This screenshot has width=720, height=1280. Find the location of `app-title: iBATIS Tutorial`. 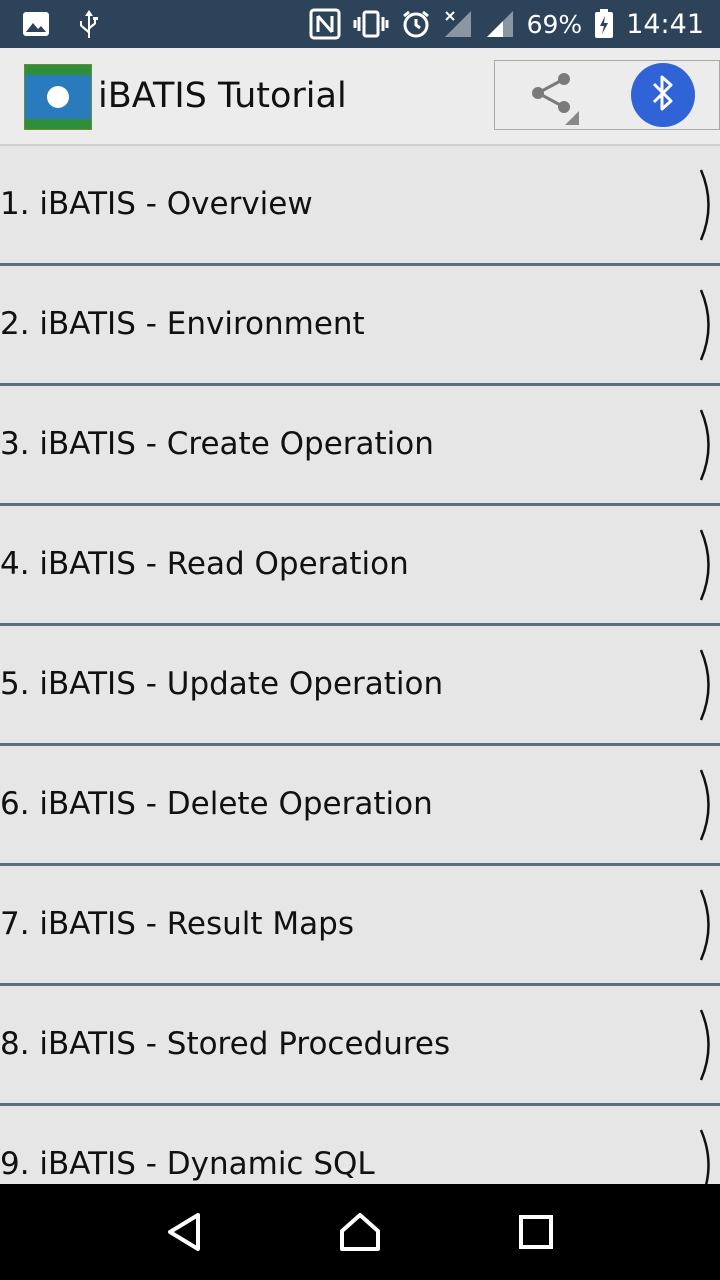

app-title: iBATIS Tutorial is located at coordinates (222, 96).